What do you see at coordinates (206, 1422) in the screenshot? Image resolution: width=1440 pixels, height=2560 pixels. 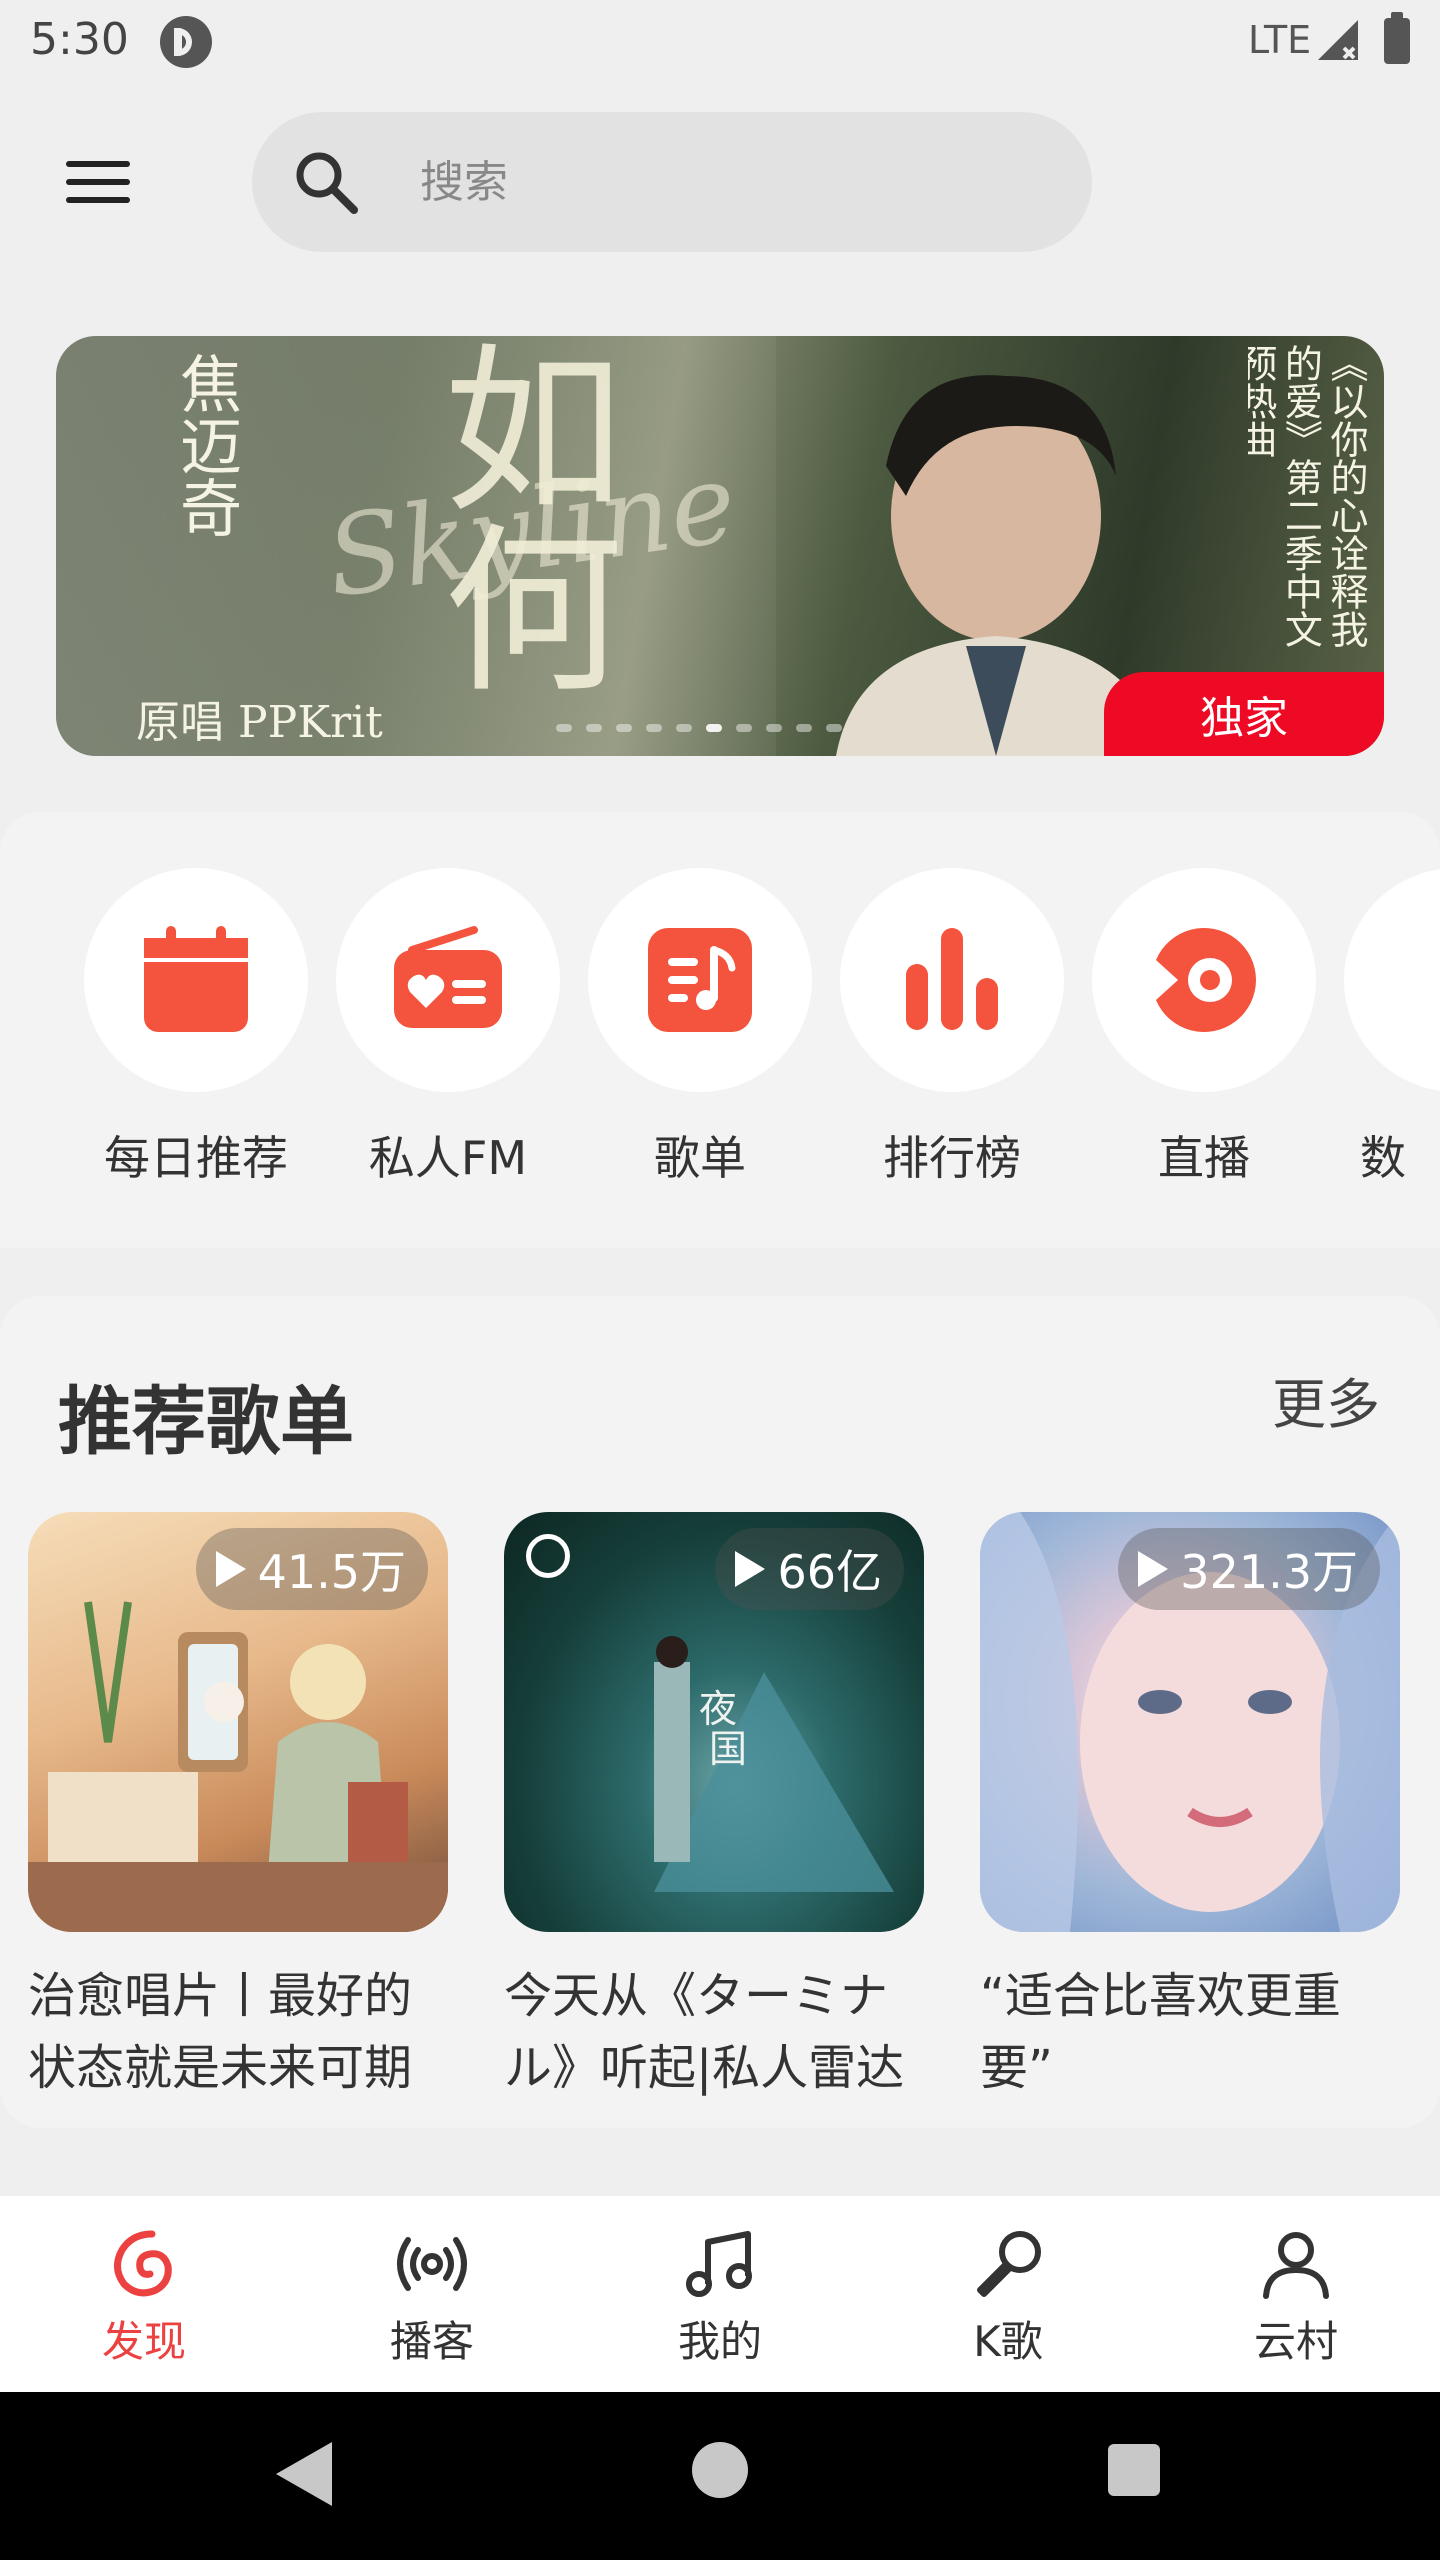 I see `section-title: 推荐歌单` at bounding box center [206, 1422].